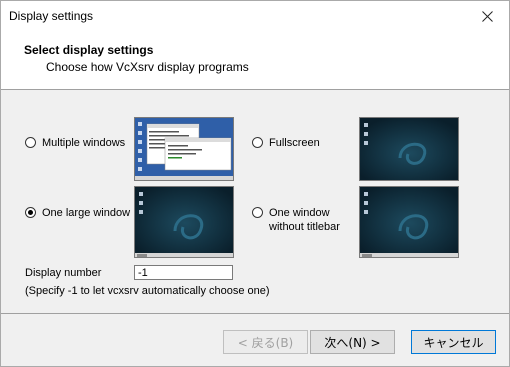 The image size is (510, 367). I want to click on radio-fullscreen: Fullscreen, so click(286, 143).